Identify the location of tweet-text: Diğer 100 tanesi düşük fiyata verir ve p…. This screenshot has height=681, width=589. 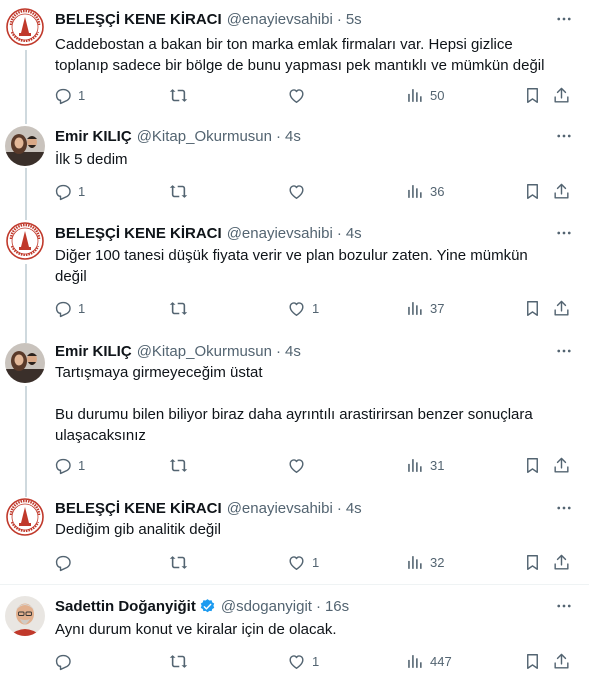
(291, 266).